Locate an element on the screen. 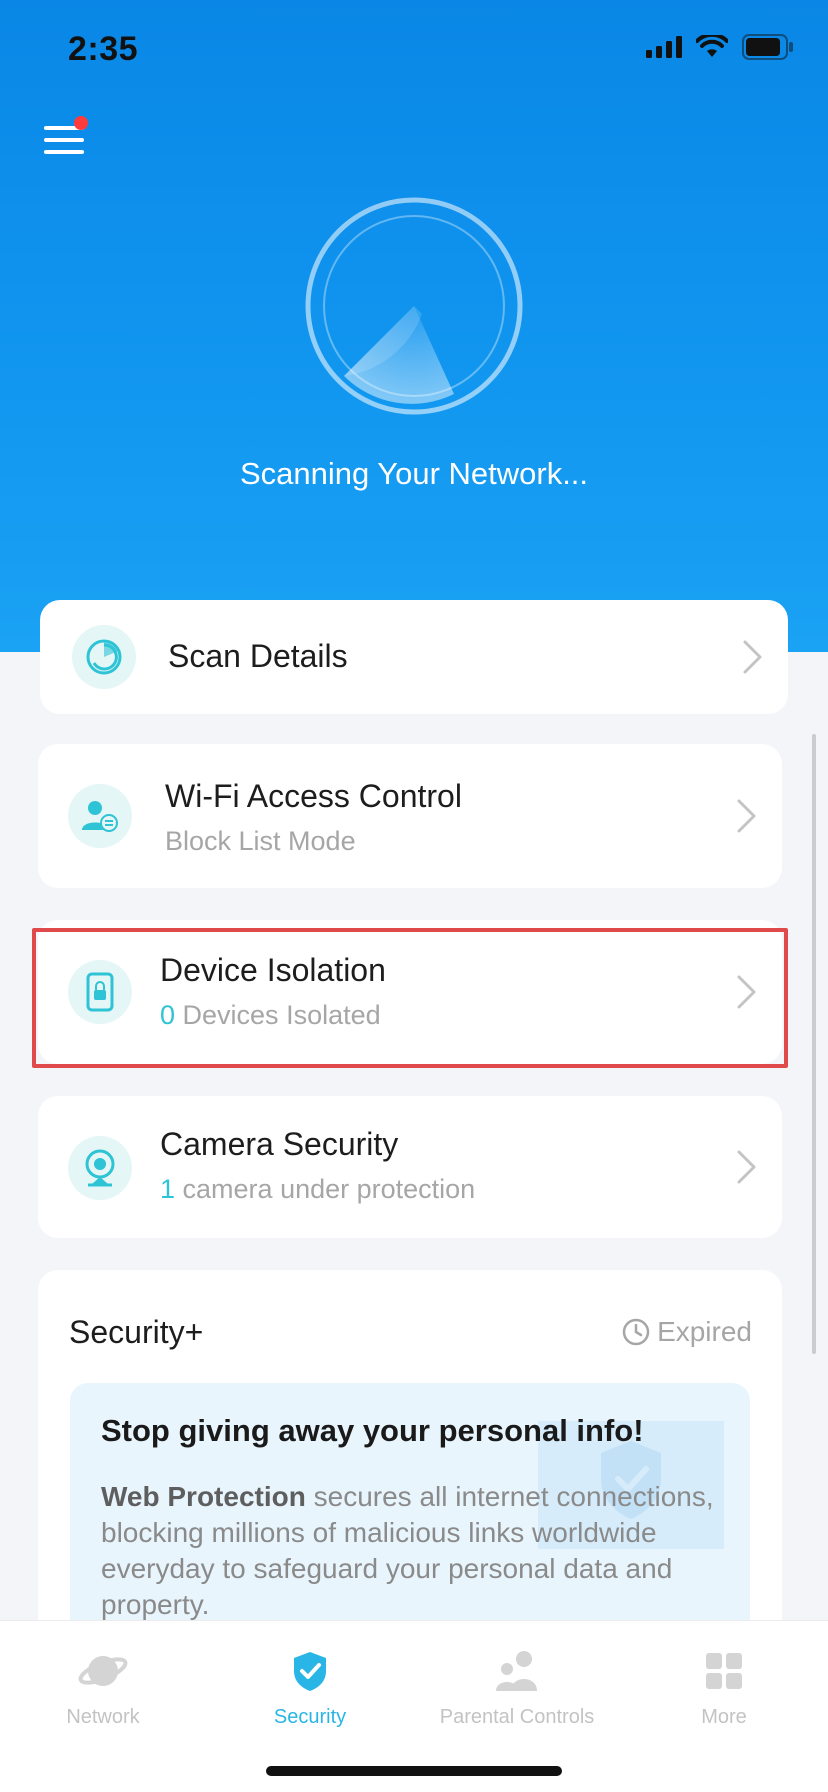  camera-label: camera under protection is located at coordinates (325, 1189).